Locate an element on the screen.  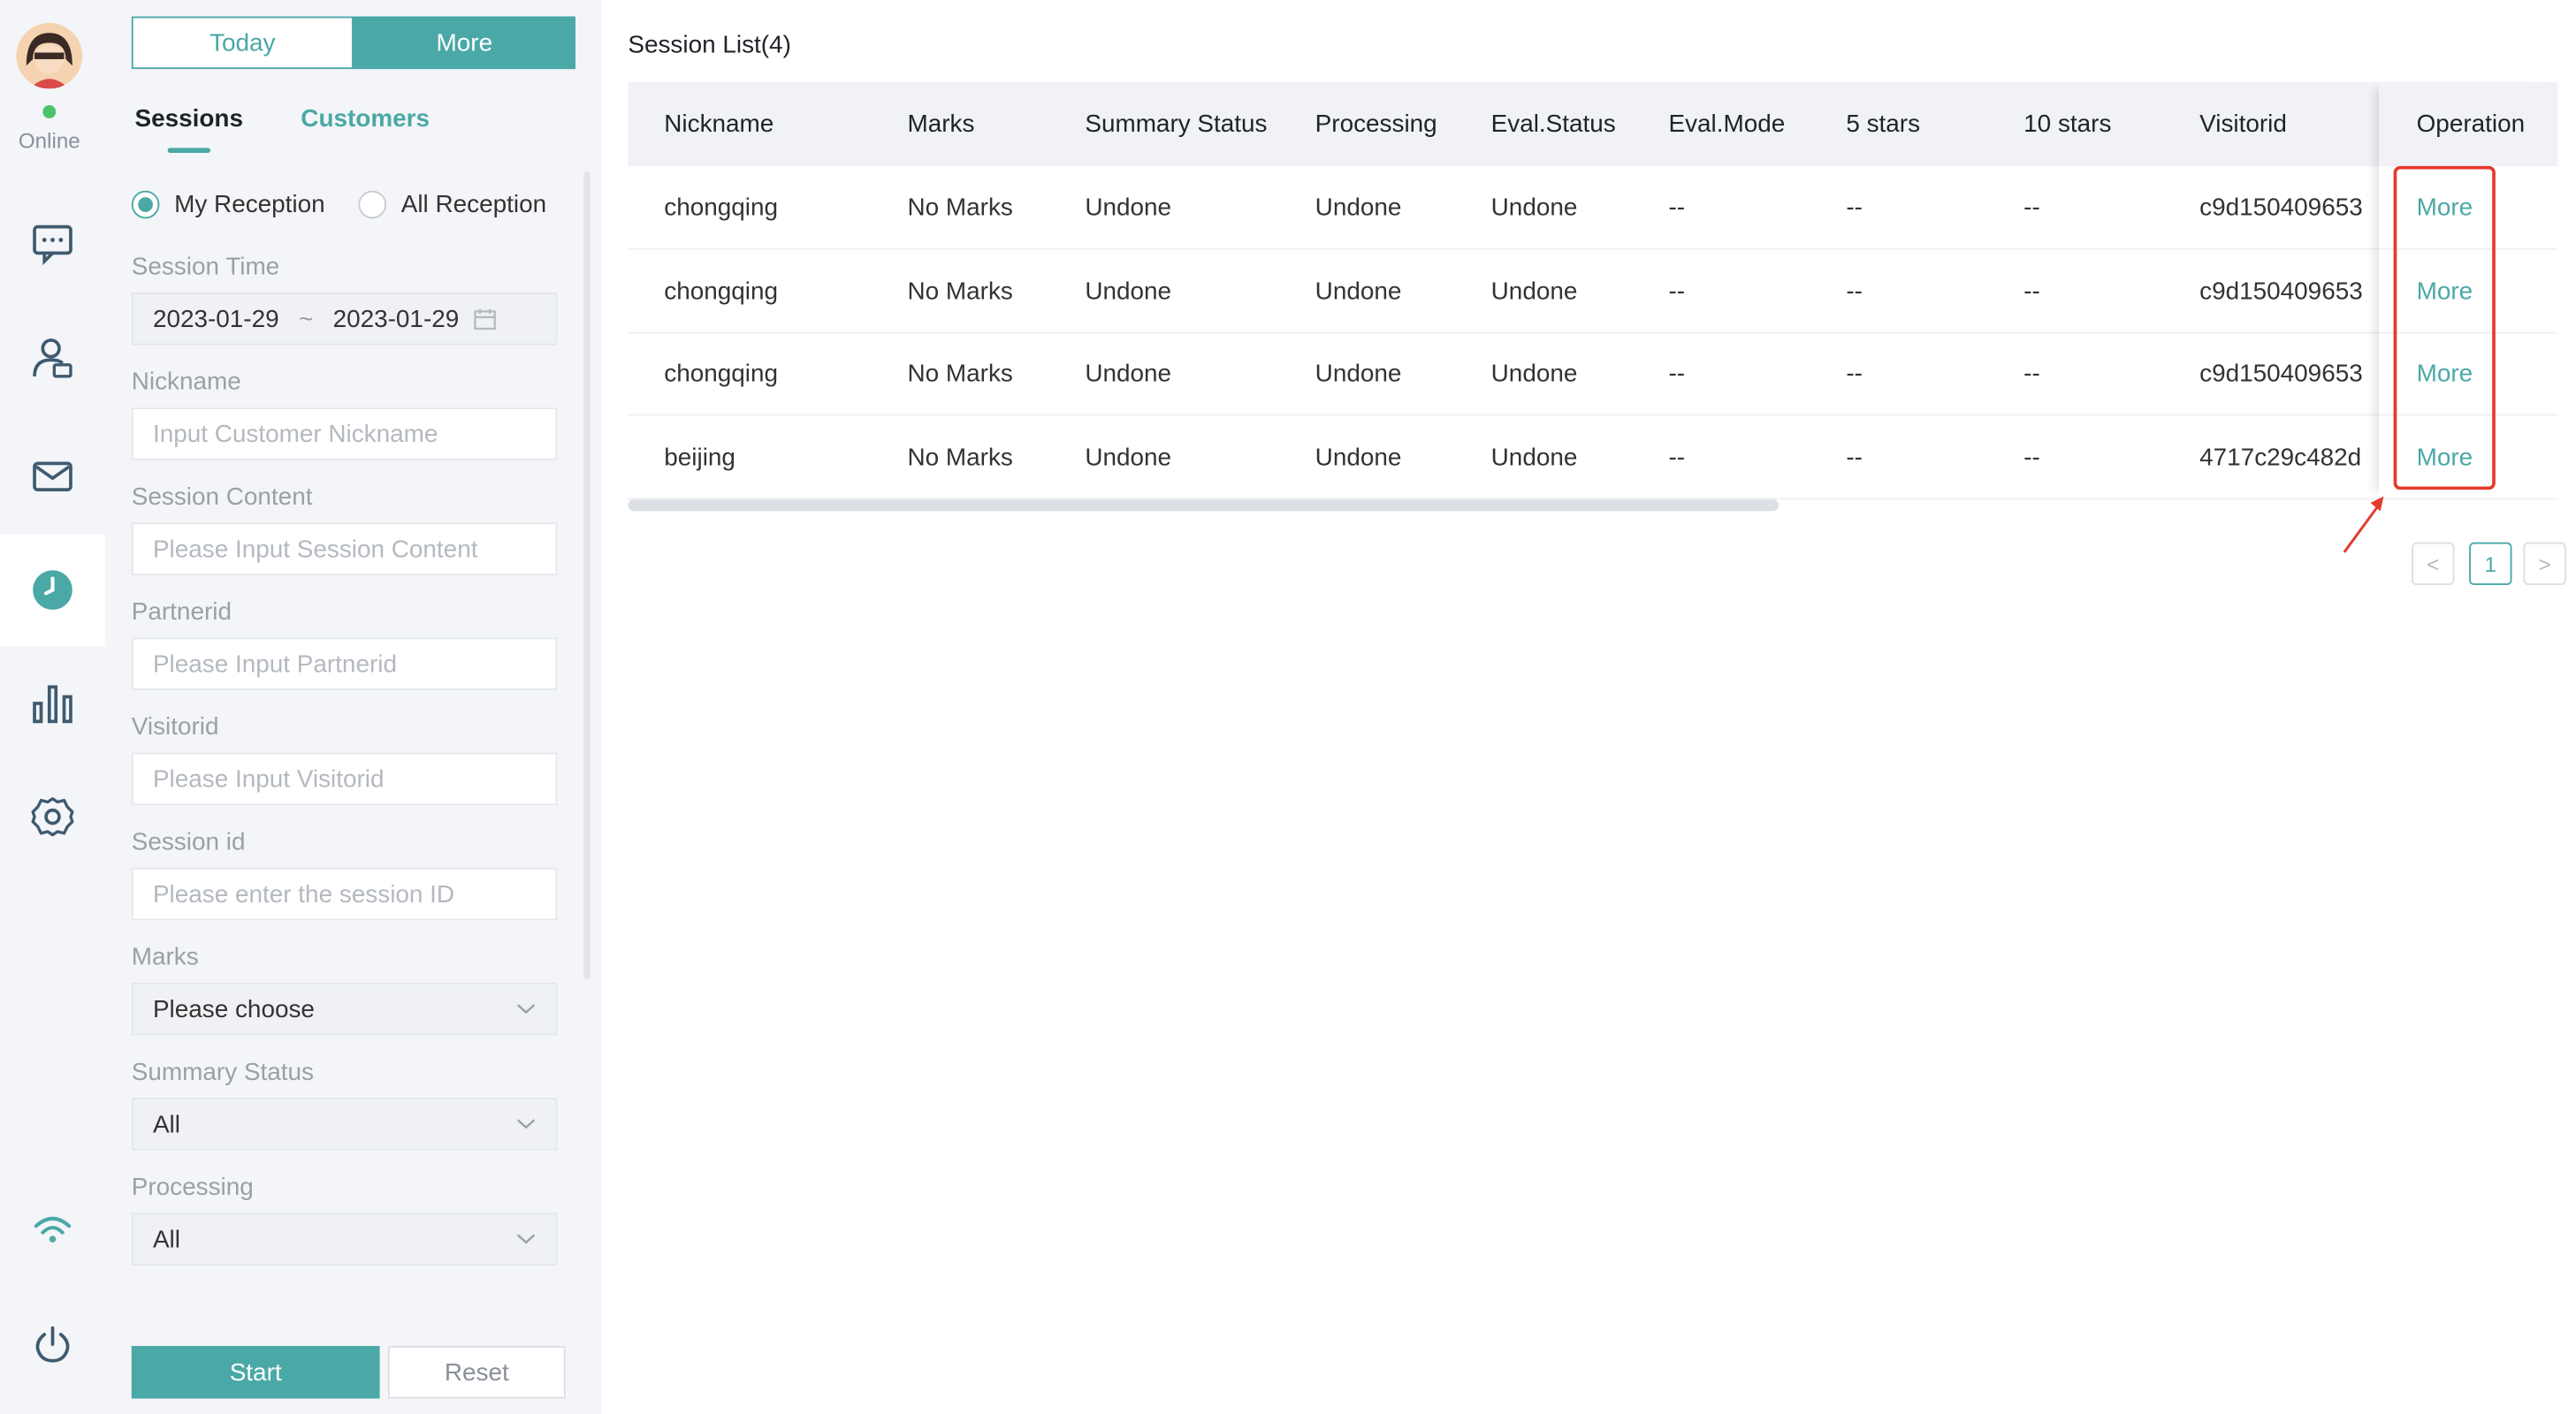
column-header-eval-status: Eval.Status is located at coordinates (1553, 125).